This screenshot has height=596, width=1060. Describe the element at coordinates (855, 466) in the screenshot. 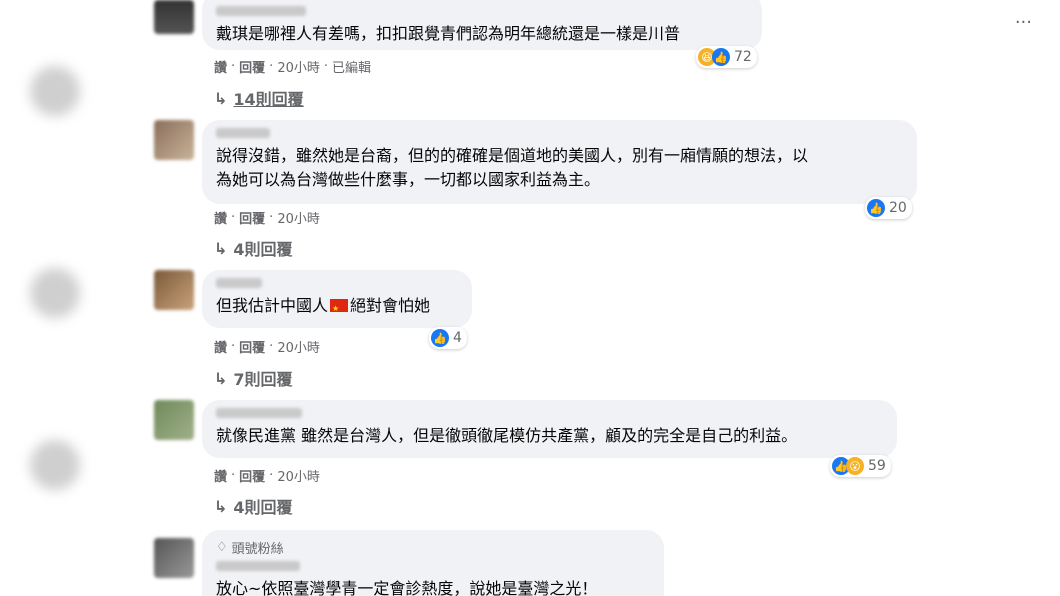

I see `haha-icon: 😮` at that location.